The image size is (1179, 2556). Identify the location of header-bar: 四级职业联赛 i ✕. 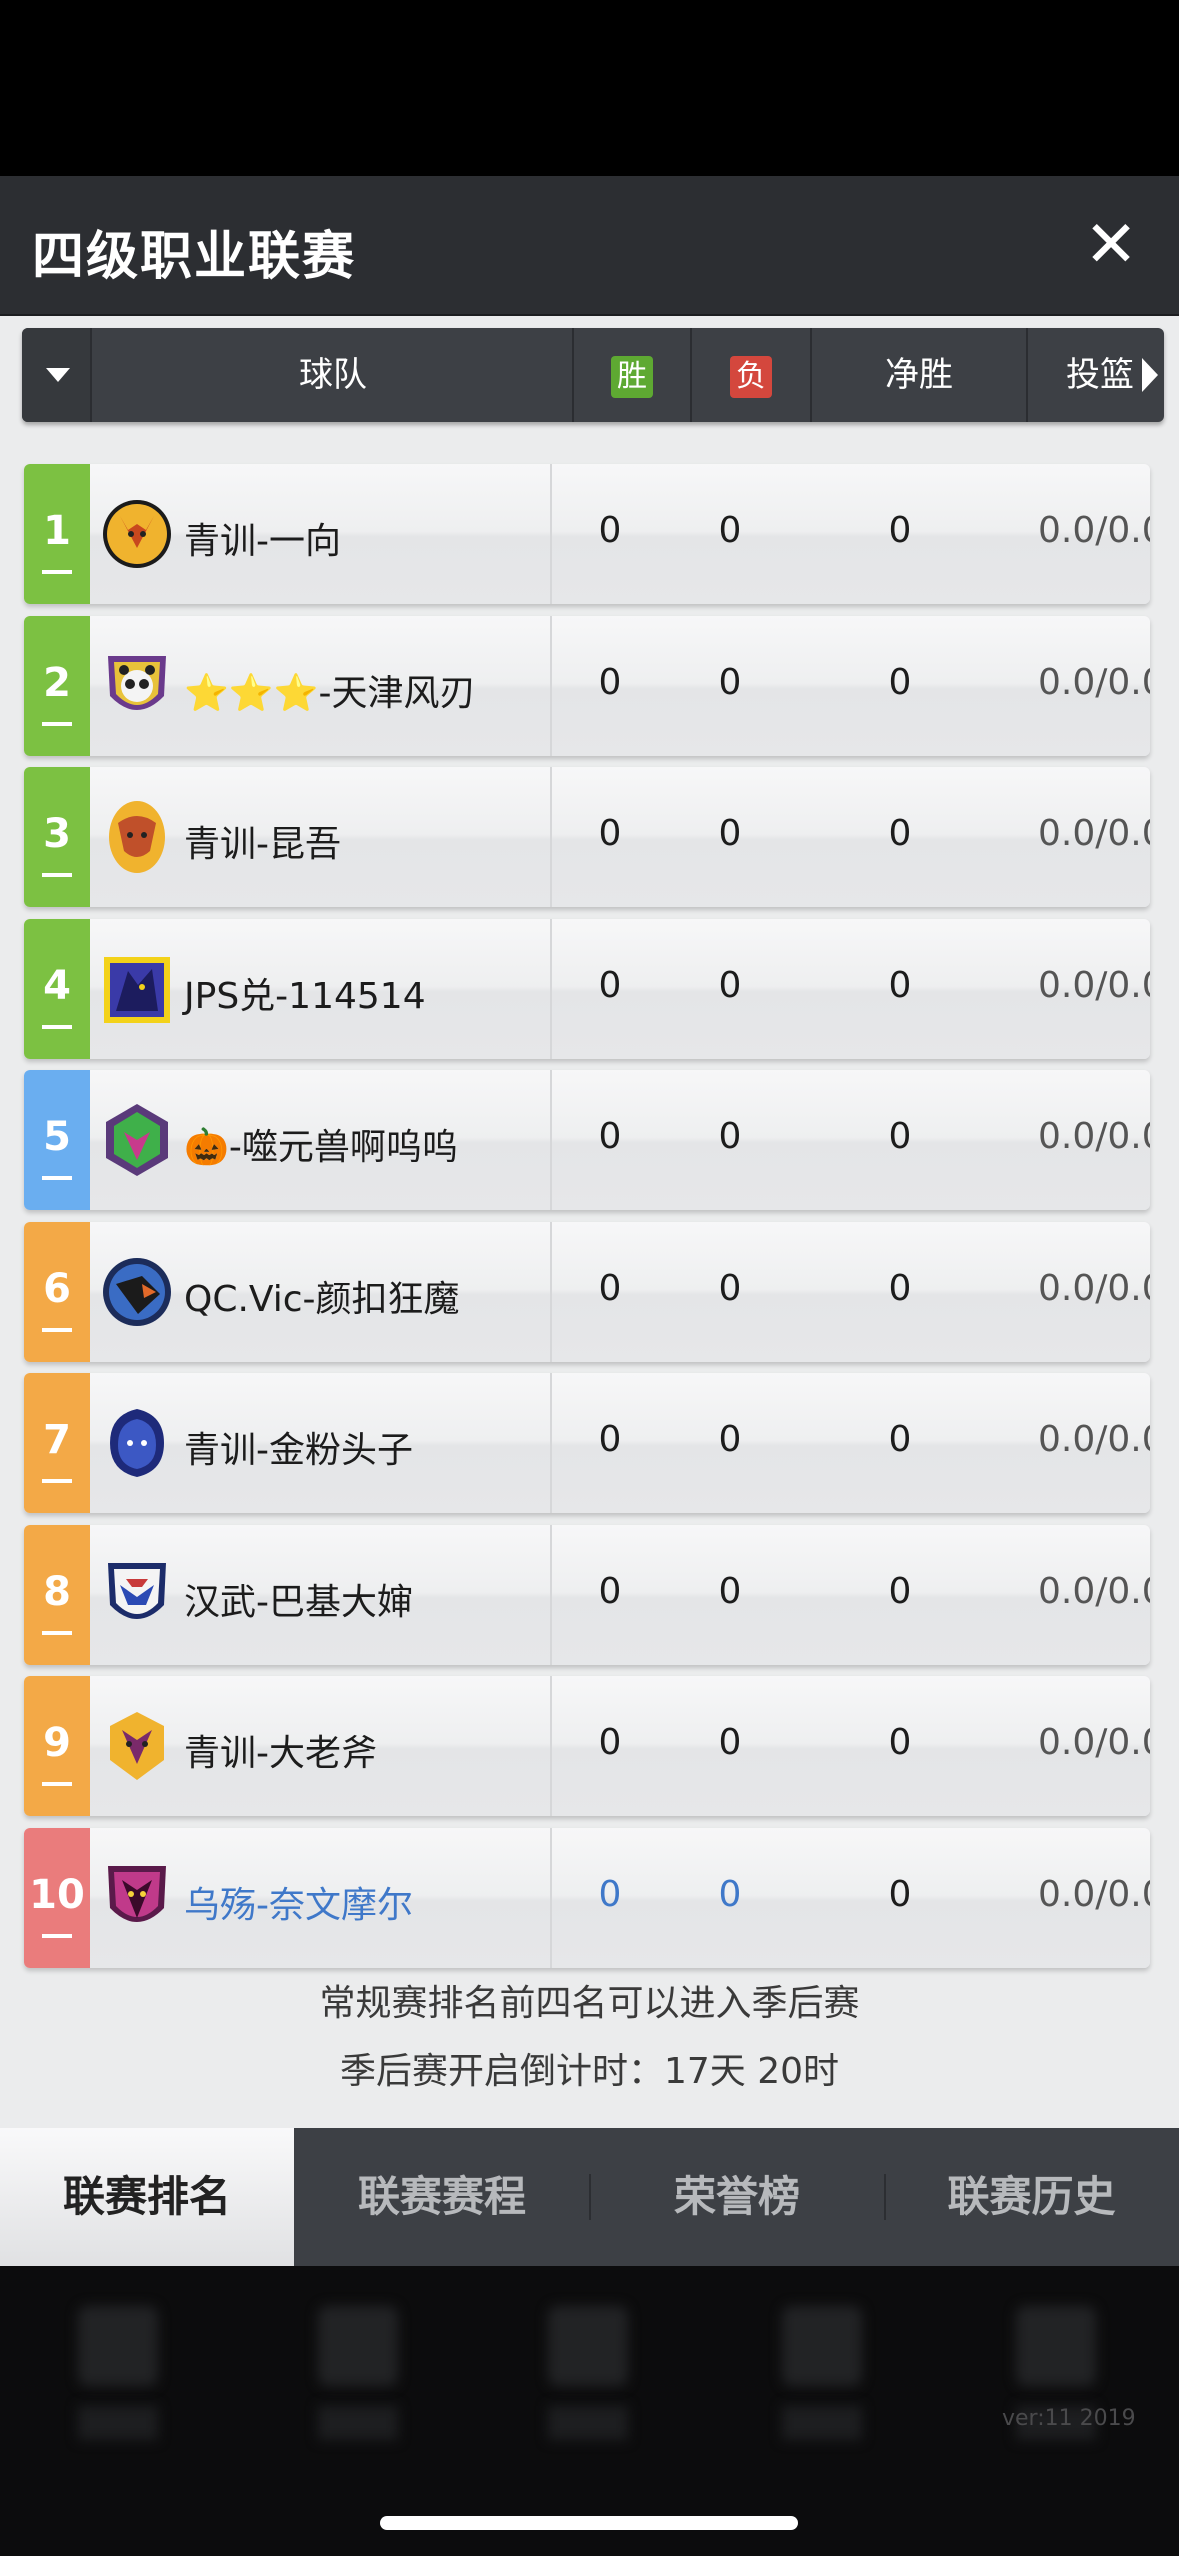
(589, 312).